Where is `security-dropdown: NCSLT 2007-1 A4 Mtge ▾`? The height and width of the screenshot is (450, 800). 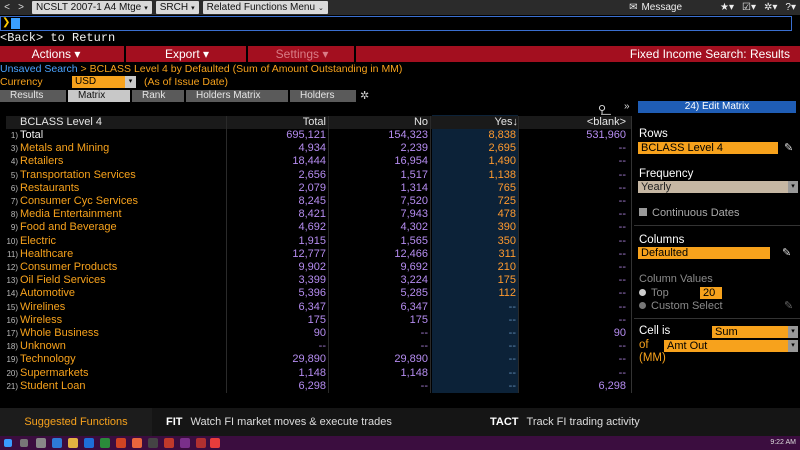 security-dropdown: NCSLT 2007-1 A4 Mtge ▾ is located at coordinates (92, 7).